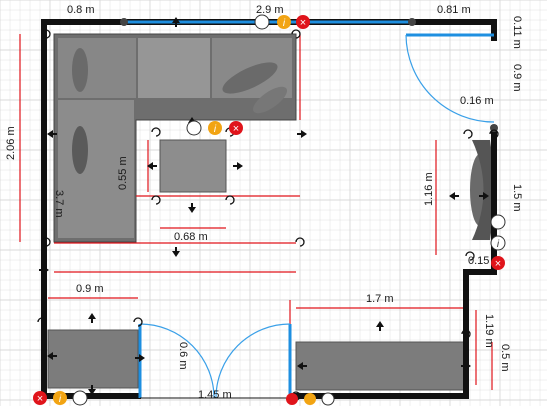 The image size is (547, 406). Describe the element at coordinates (270, 10) in the screenshot. I see `dim-top-window: 2.9 m` at that location.